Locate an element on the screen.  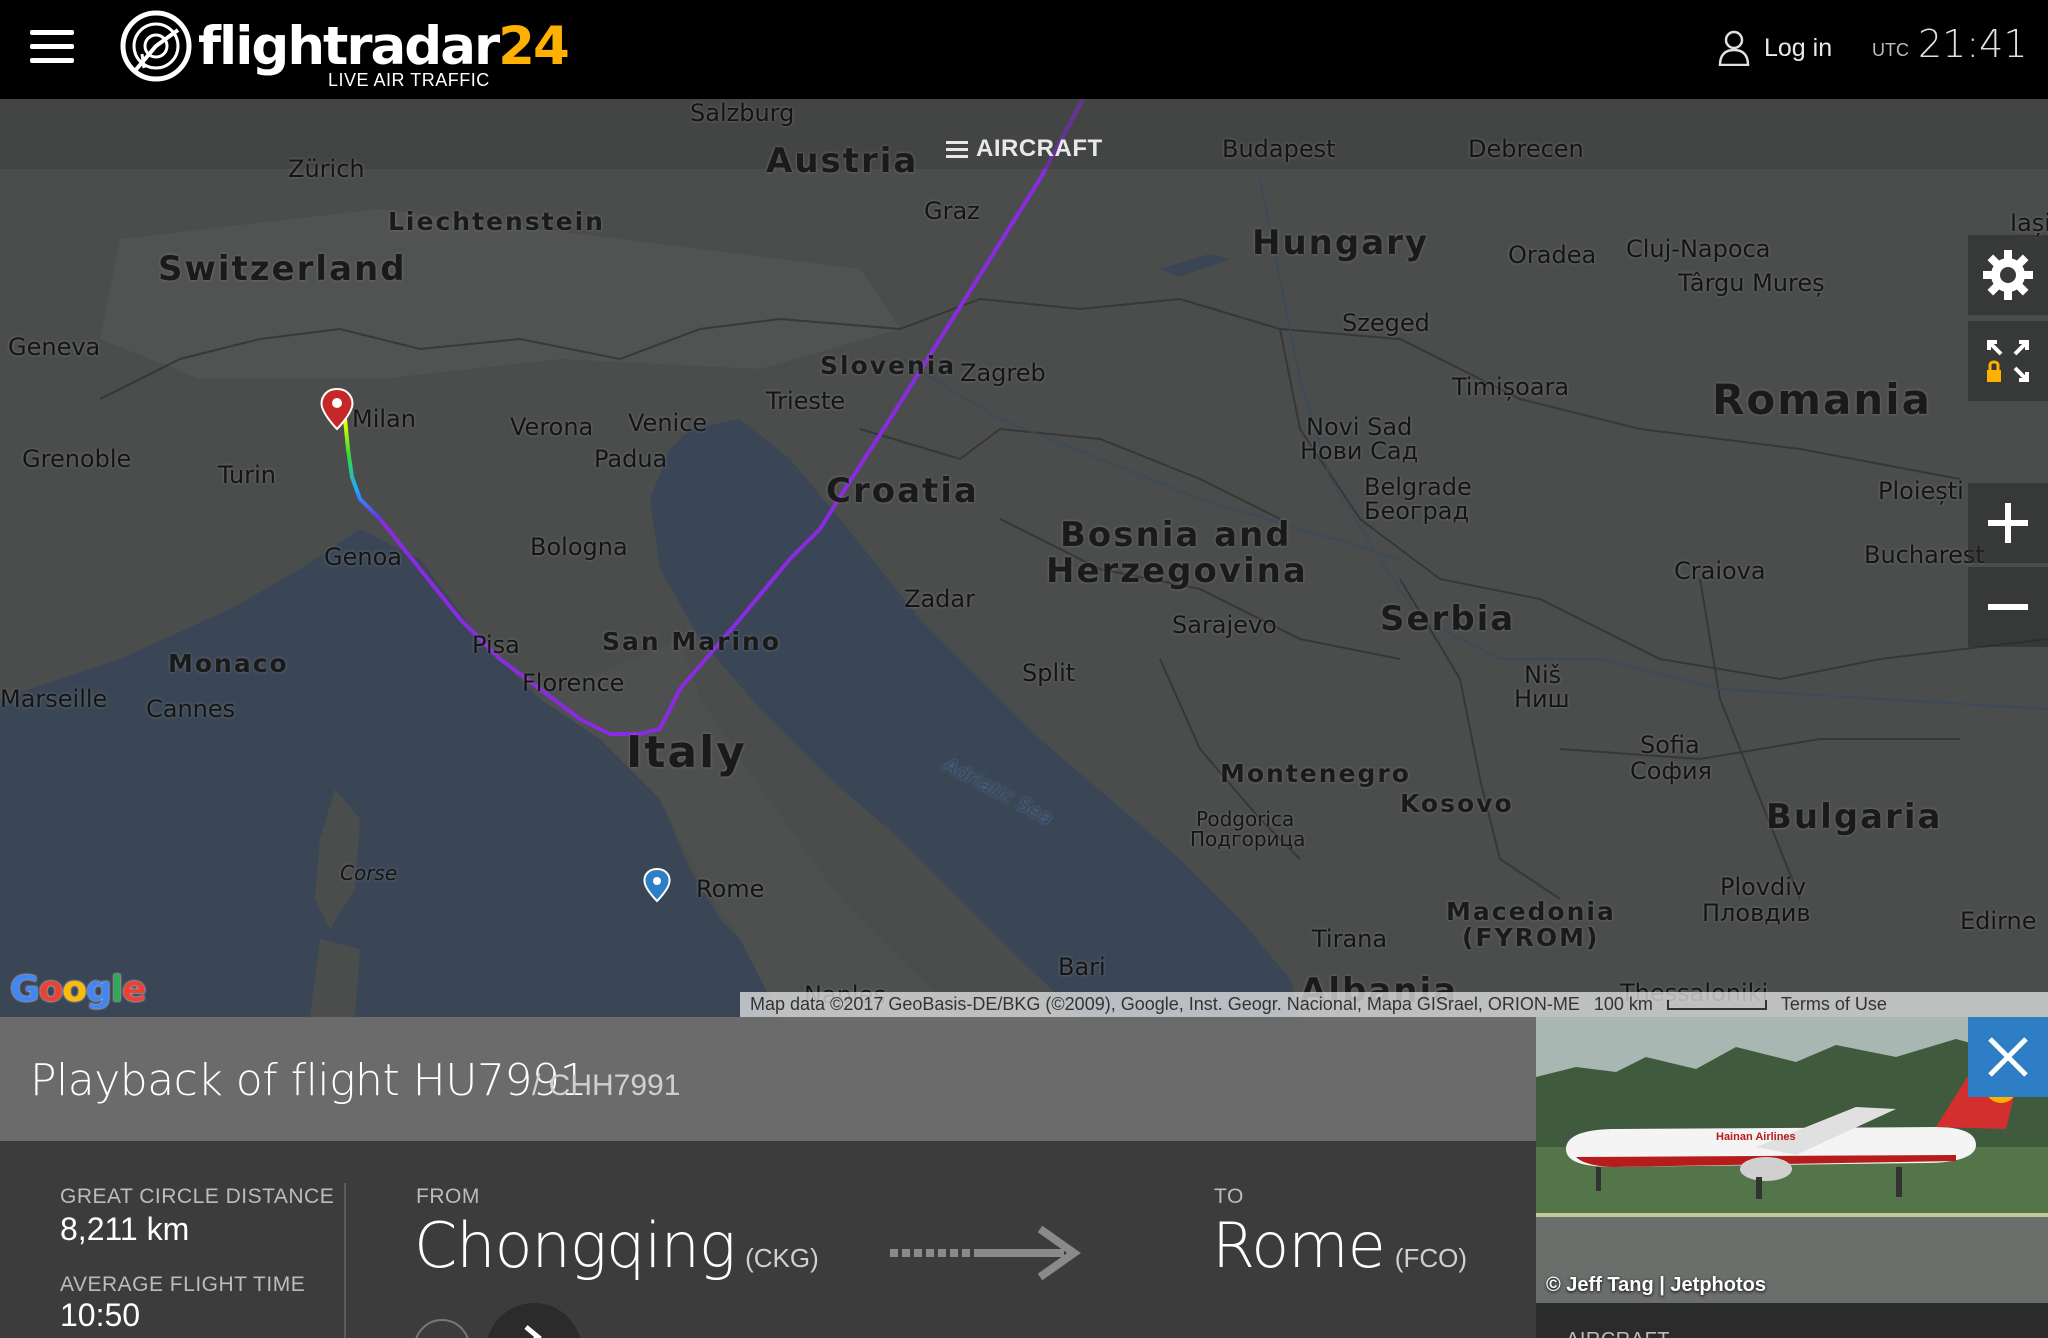
logo-wordmark: flightradar24 is located at coordinates (384, 46).